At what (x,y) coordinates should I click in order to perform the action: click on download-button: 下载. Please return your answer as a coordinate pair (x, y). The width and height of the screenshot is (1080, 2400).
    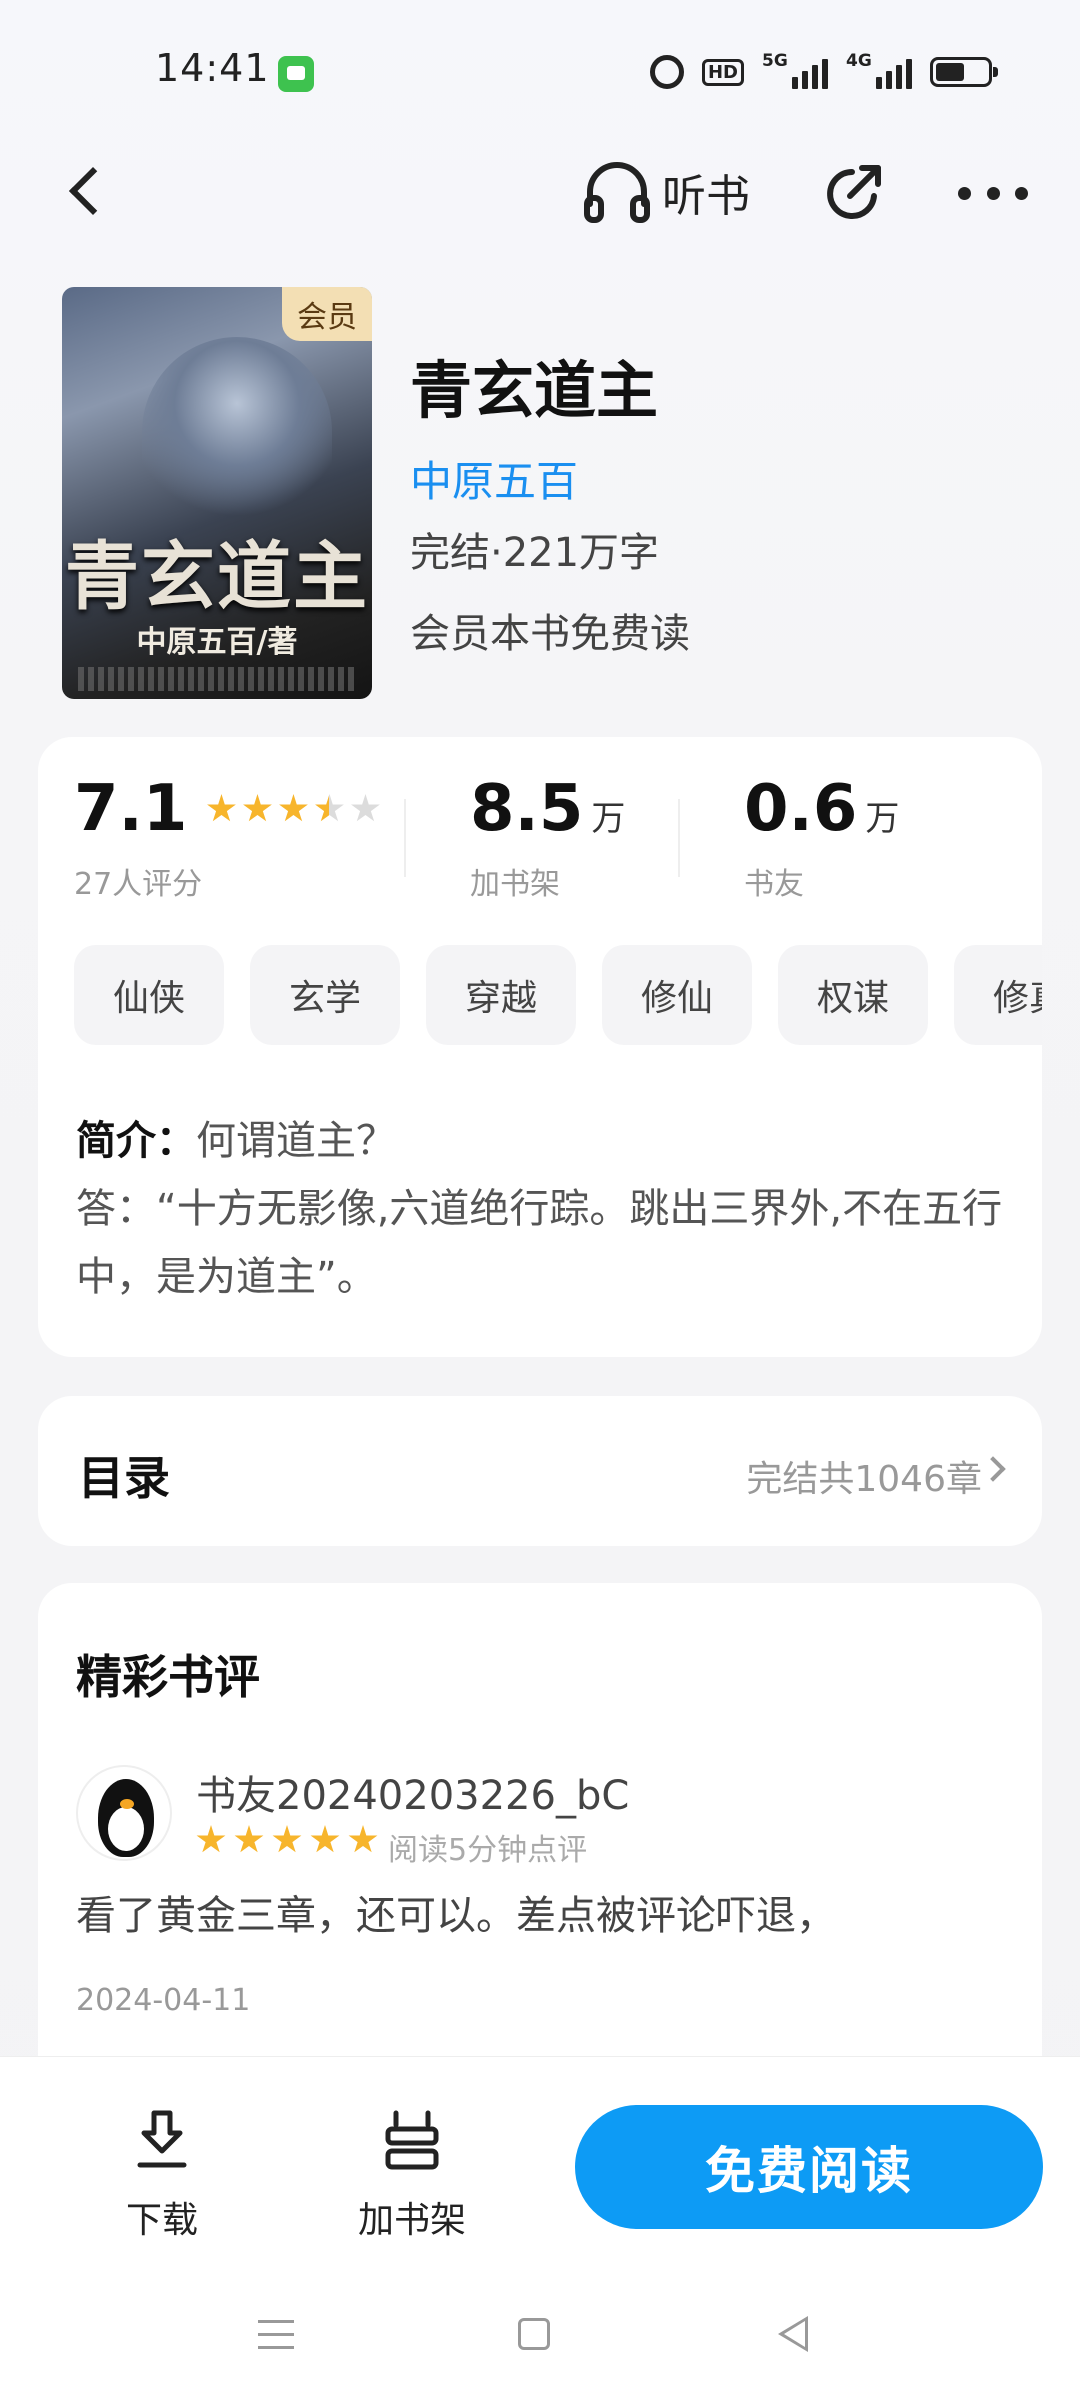
    Looking at the image, I should click on (162, 2175).